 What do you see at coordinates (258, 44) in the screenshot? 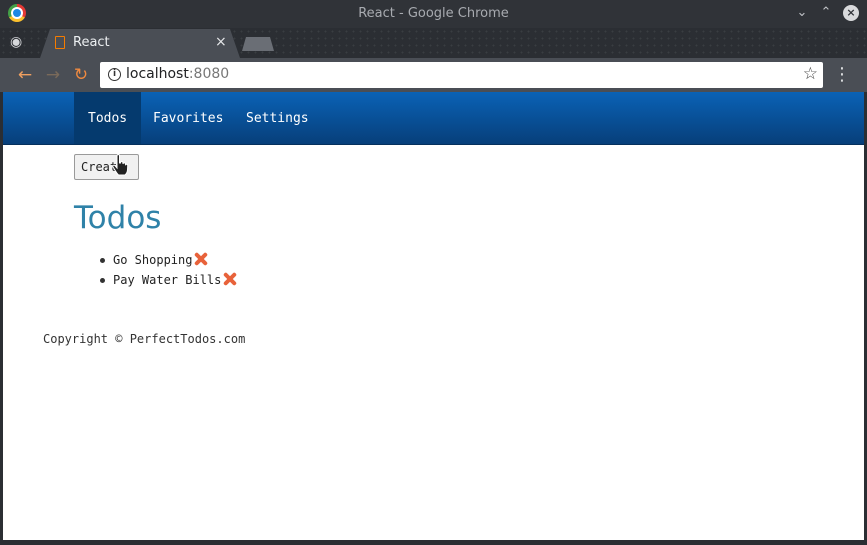
I see `new-tab-button` at bounding box center [258, 44].